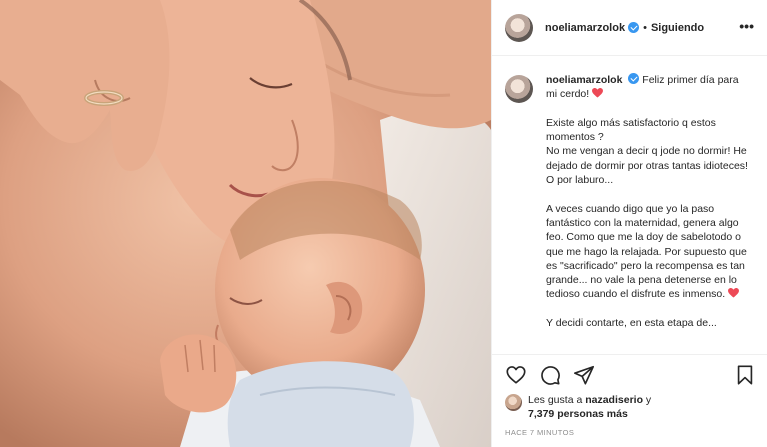 The width and height of the screenshot is (767, 447). I want to click on action-icons, so click(550, 375).